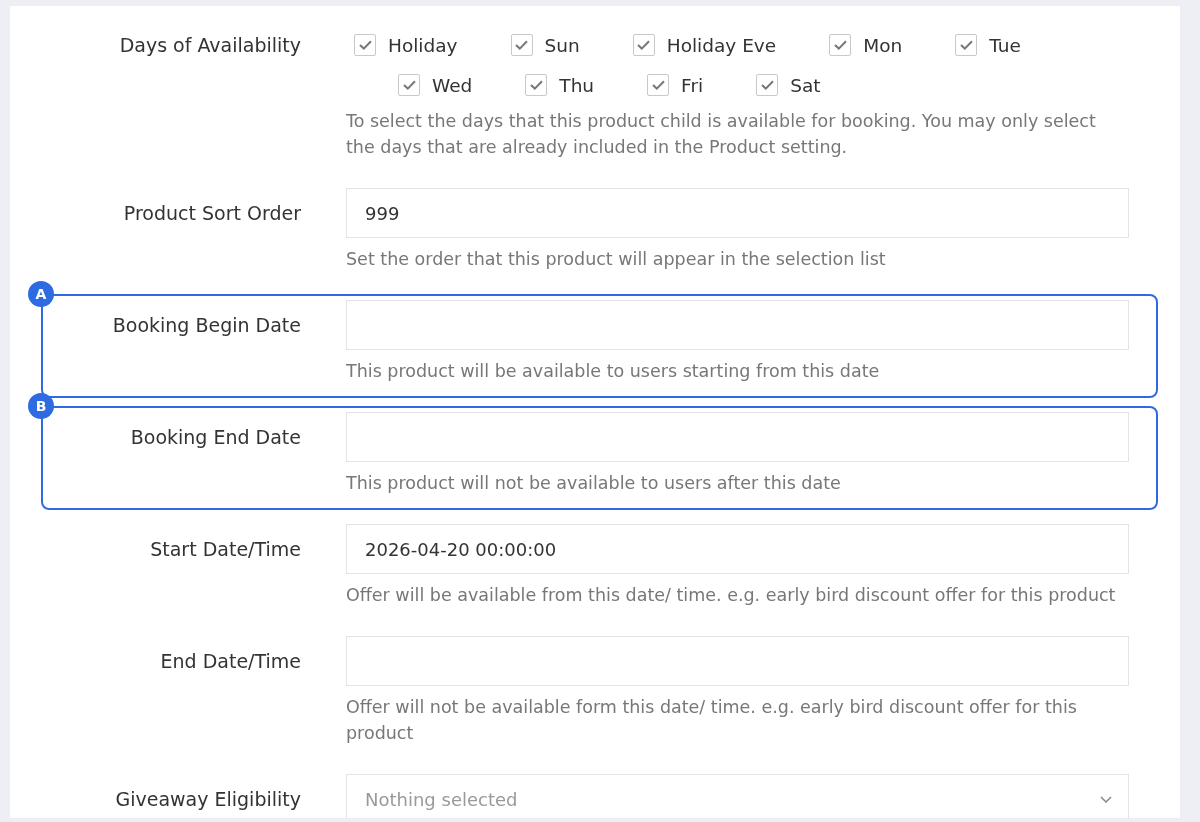 Image resolution: width=1200 pixels, height=822 pixels. What do you see at coordinates (215, 437) in the screenshot?
I see `field-label: Booking End Date` at bounding box center [215, 437].